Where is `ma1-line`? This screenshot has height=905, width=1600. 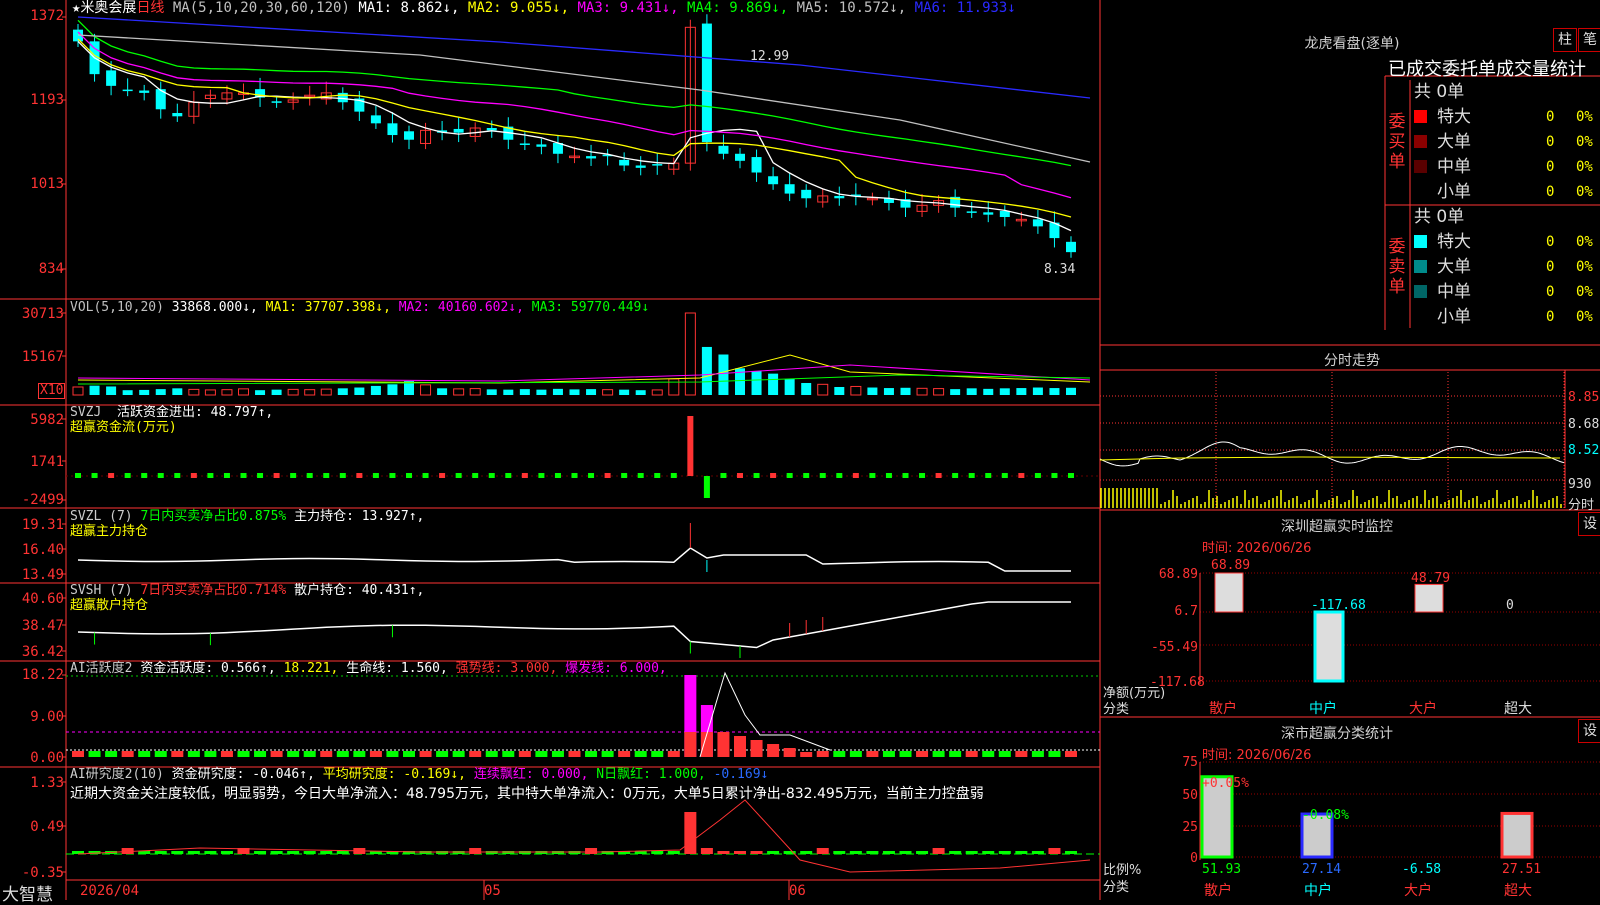 ma1-line is located at coordinates (574, 136).